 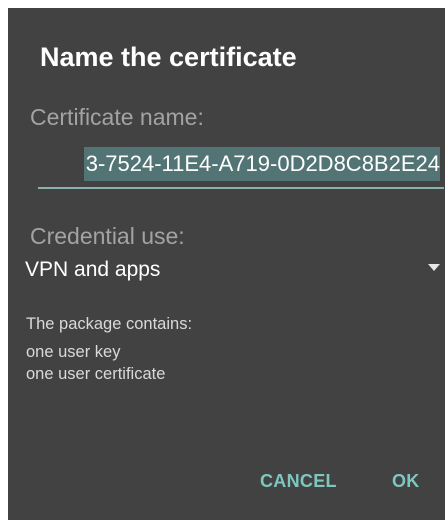 What do you see at coordinates (168, 57) in the screenshot?
I see `dialog-title: Name the certificate` at bounding box center [168, 57].